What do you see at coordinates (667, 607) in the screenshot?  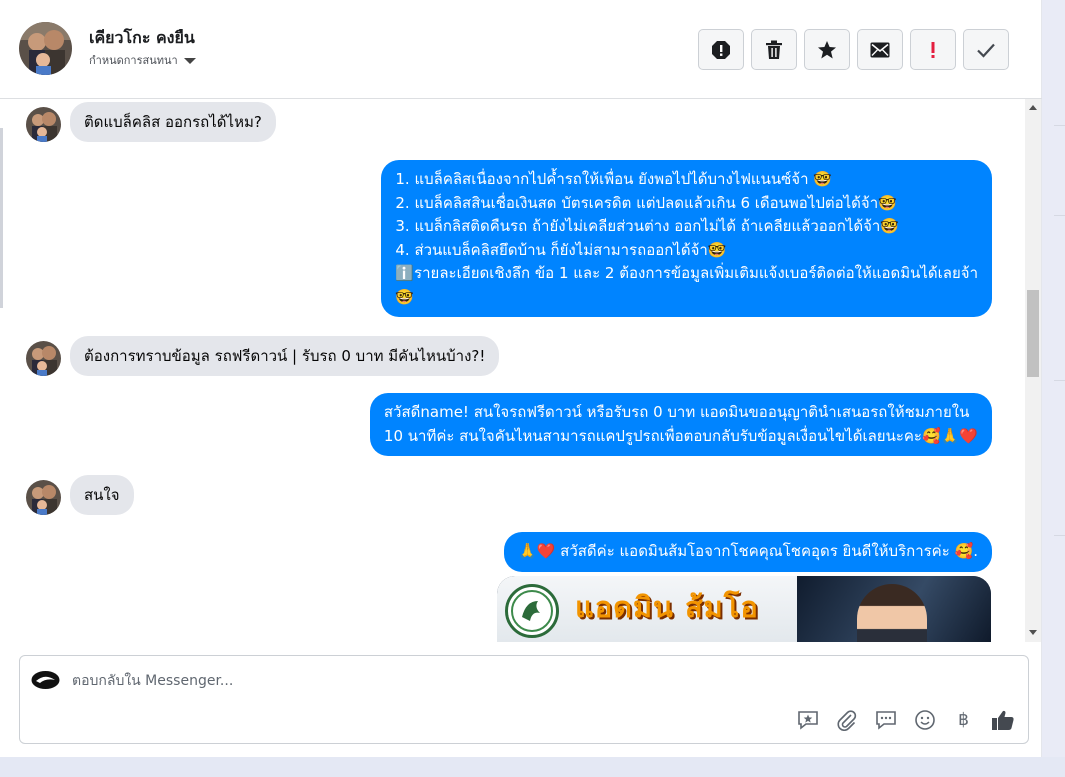 I see `banner-title: แอดมิน ส้มโอ` at bounding box center [667, 607].